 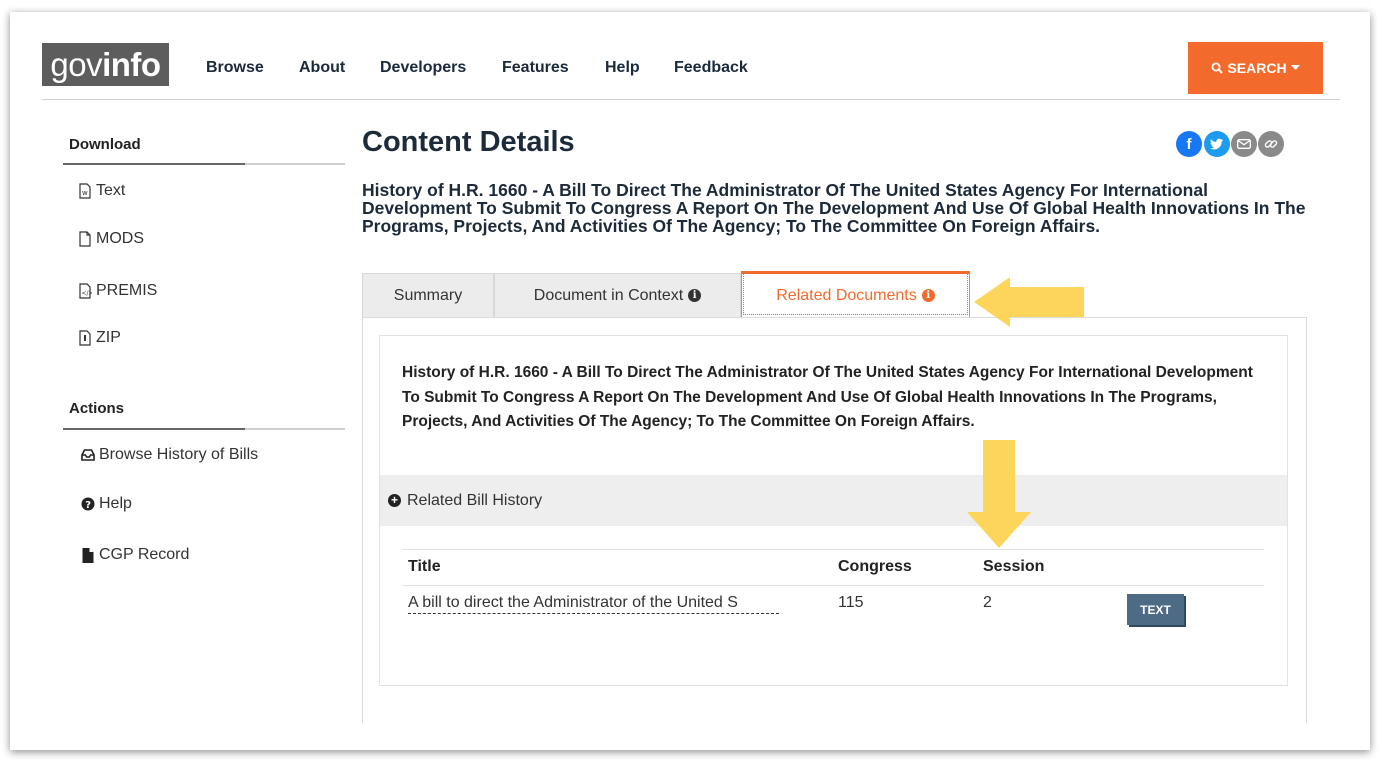 What do you see at coordinates (851, 602) in the screenshot?
I see `congress-value: 115` at bounding box center [851, 602].